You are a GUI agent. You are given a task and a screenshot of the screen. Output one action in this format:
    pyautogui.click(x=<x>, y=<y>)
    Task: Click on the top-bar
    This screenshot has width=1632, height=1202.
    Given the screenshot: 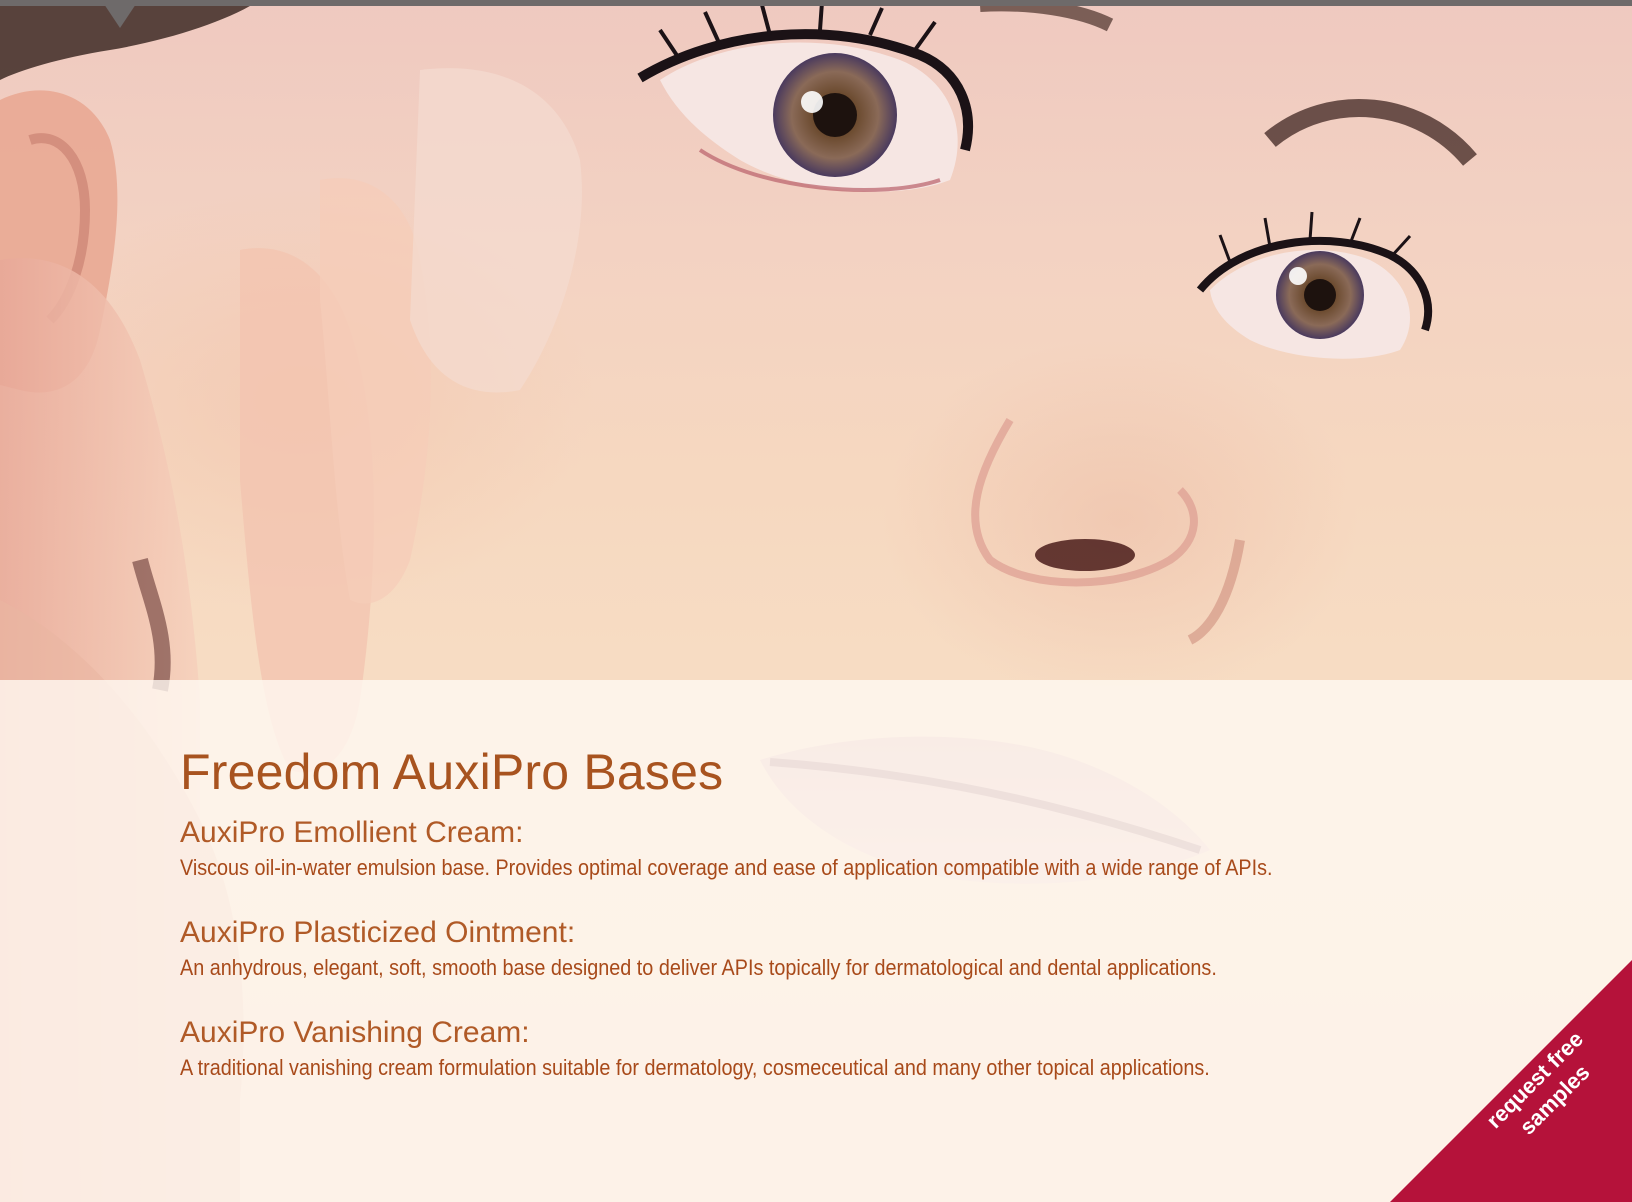 What is the action you would take?
    pyautogui.click(x=816, y=3)
    